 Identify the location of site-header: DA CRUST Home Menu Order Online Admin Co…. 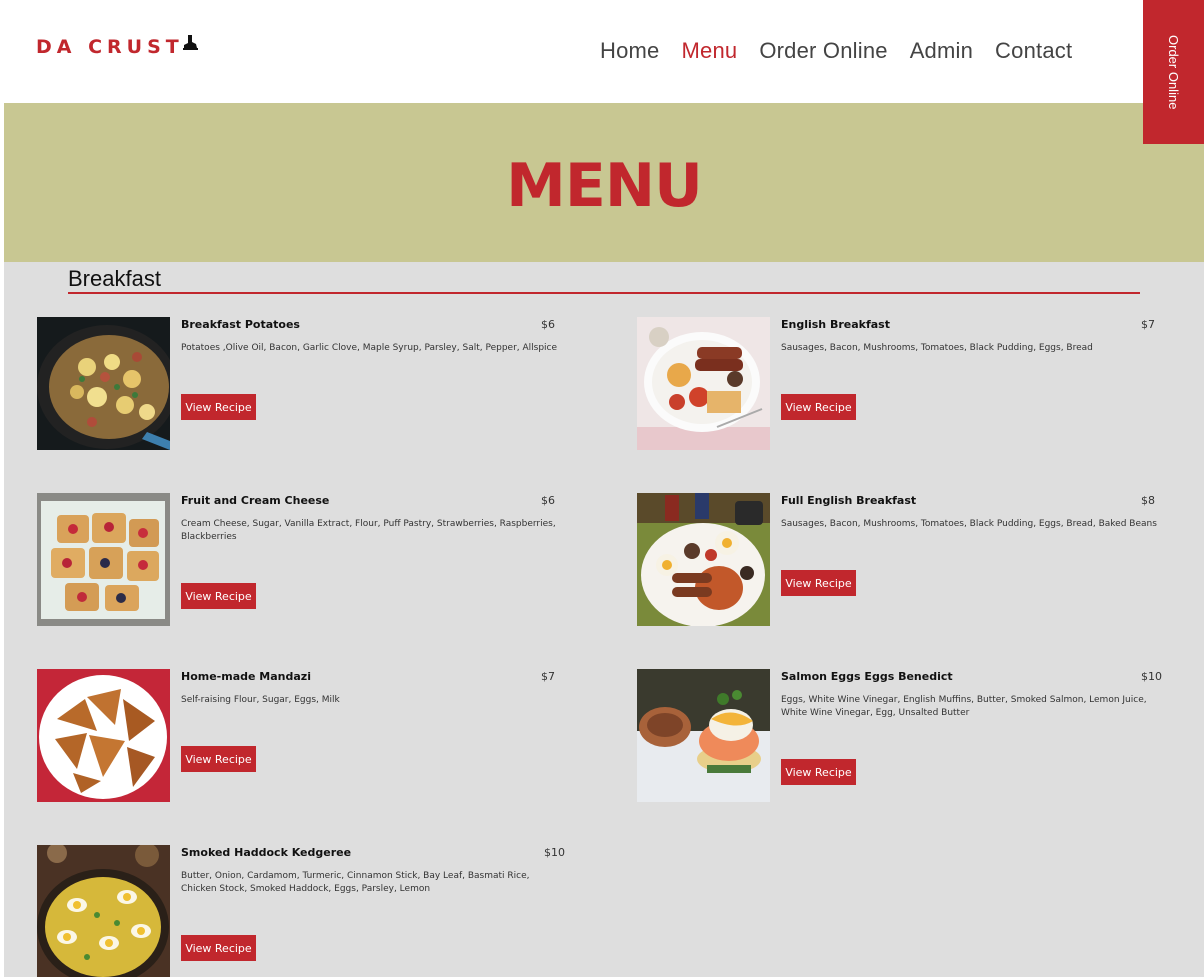
(602, 51).